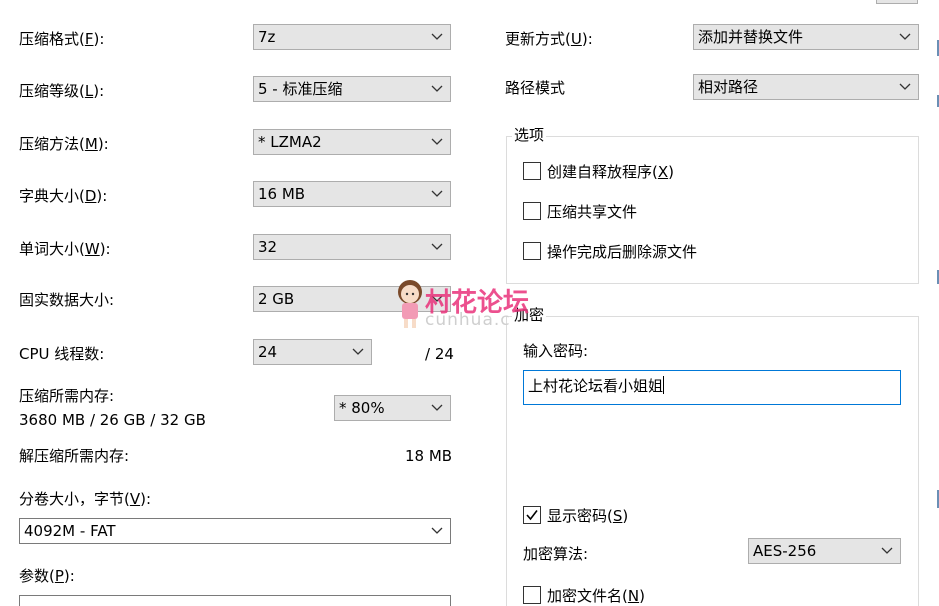  I want to click on memory-select: * 80%, so click(392, 408).